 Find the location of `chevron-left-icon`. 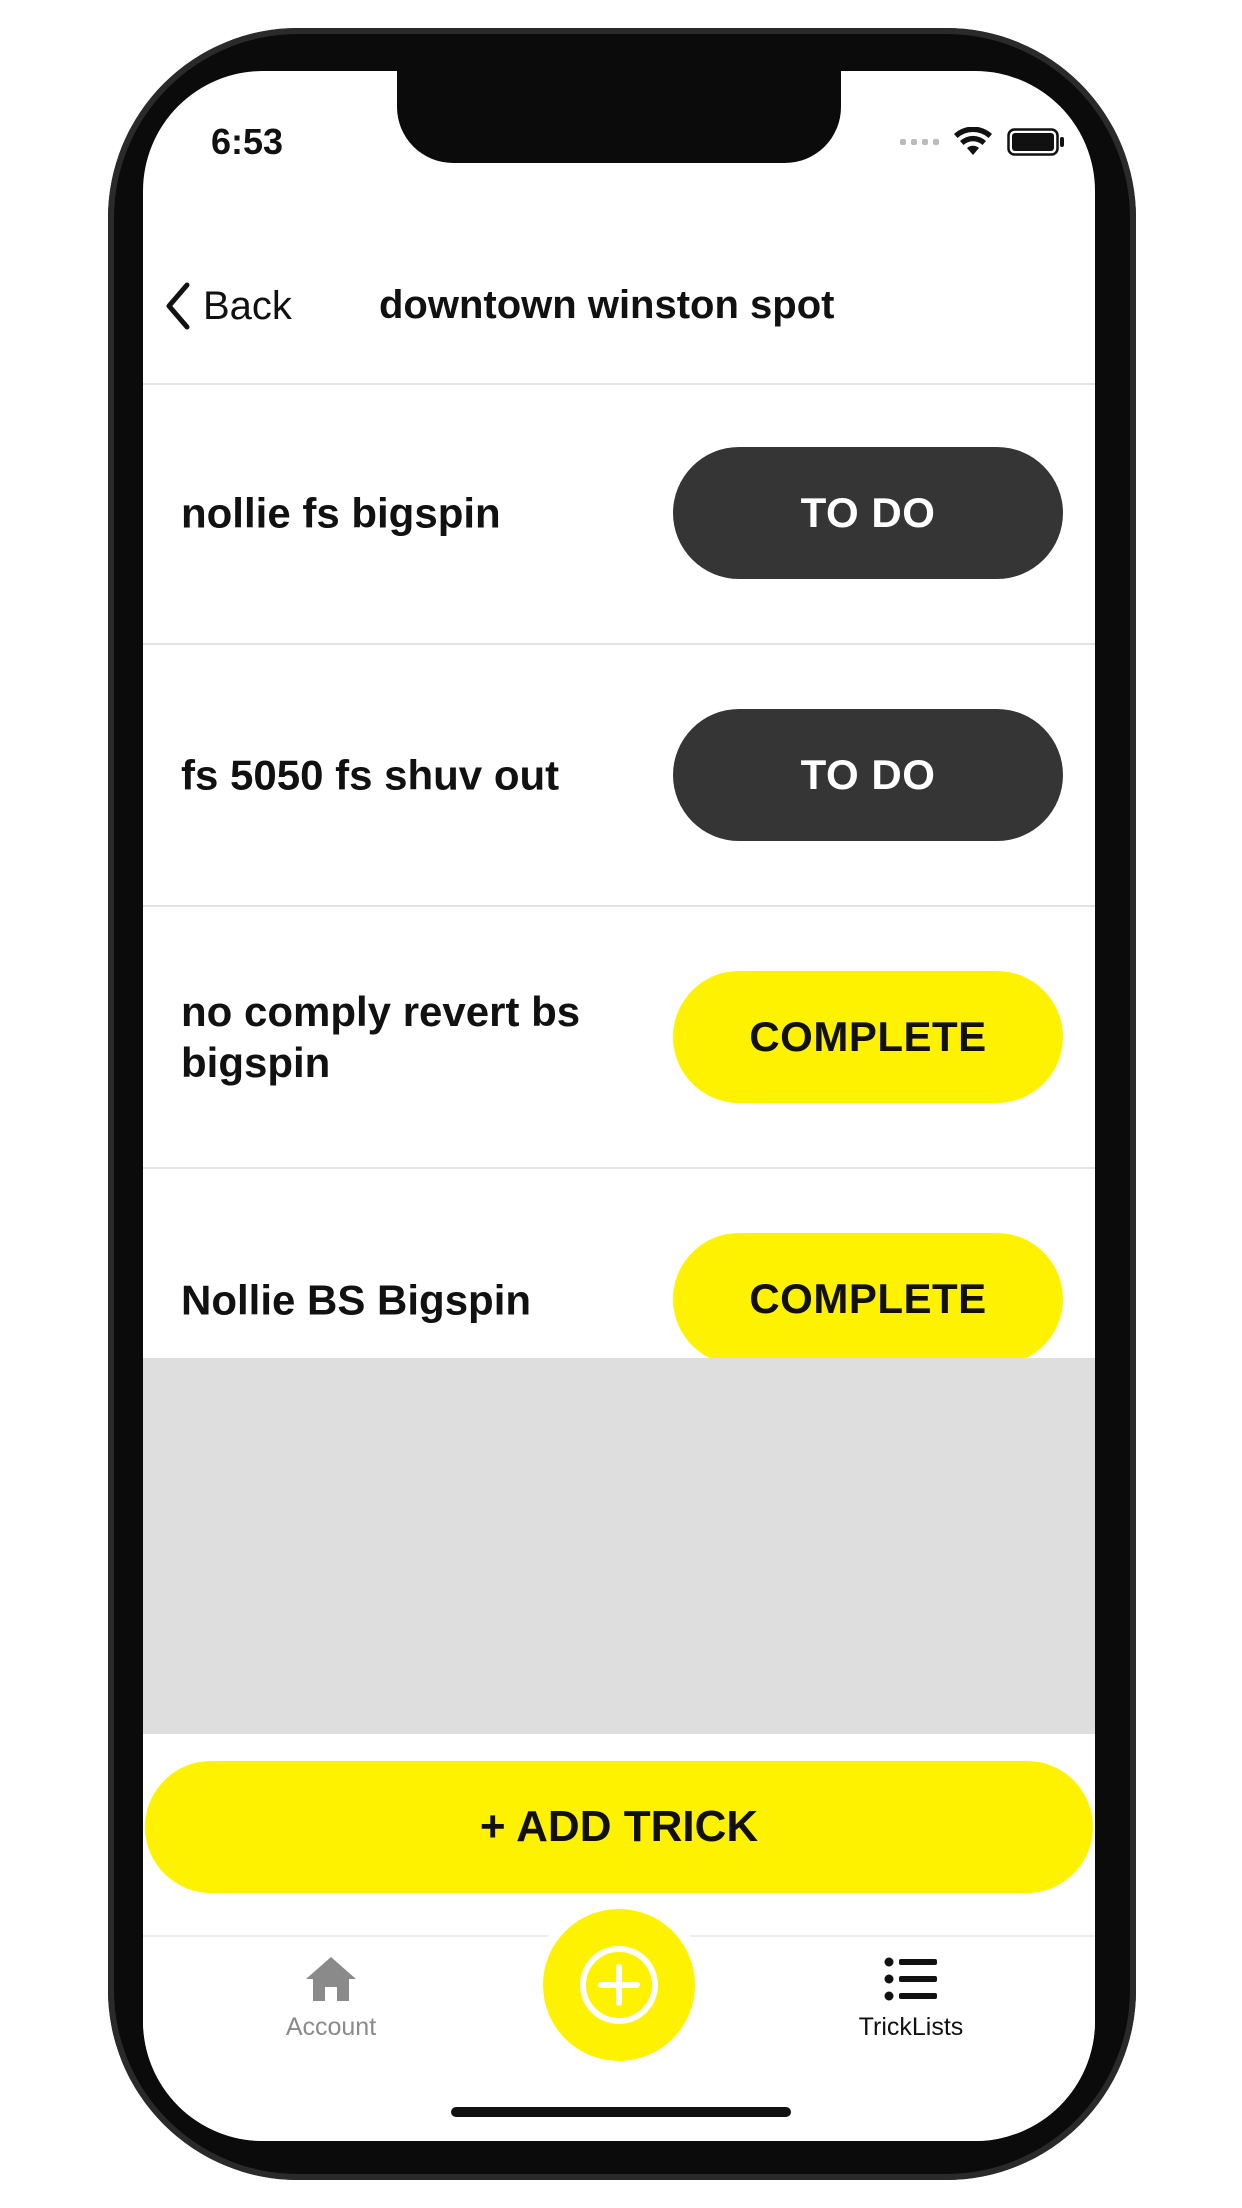

chevron-left-icon is located at coordinates (178, 306).